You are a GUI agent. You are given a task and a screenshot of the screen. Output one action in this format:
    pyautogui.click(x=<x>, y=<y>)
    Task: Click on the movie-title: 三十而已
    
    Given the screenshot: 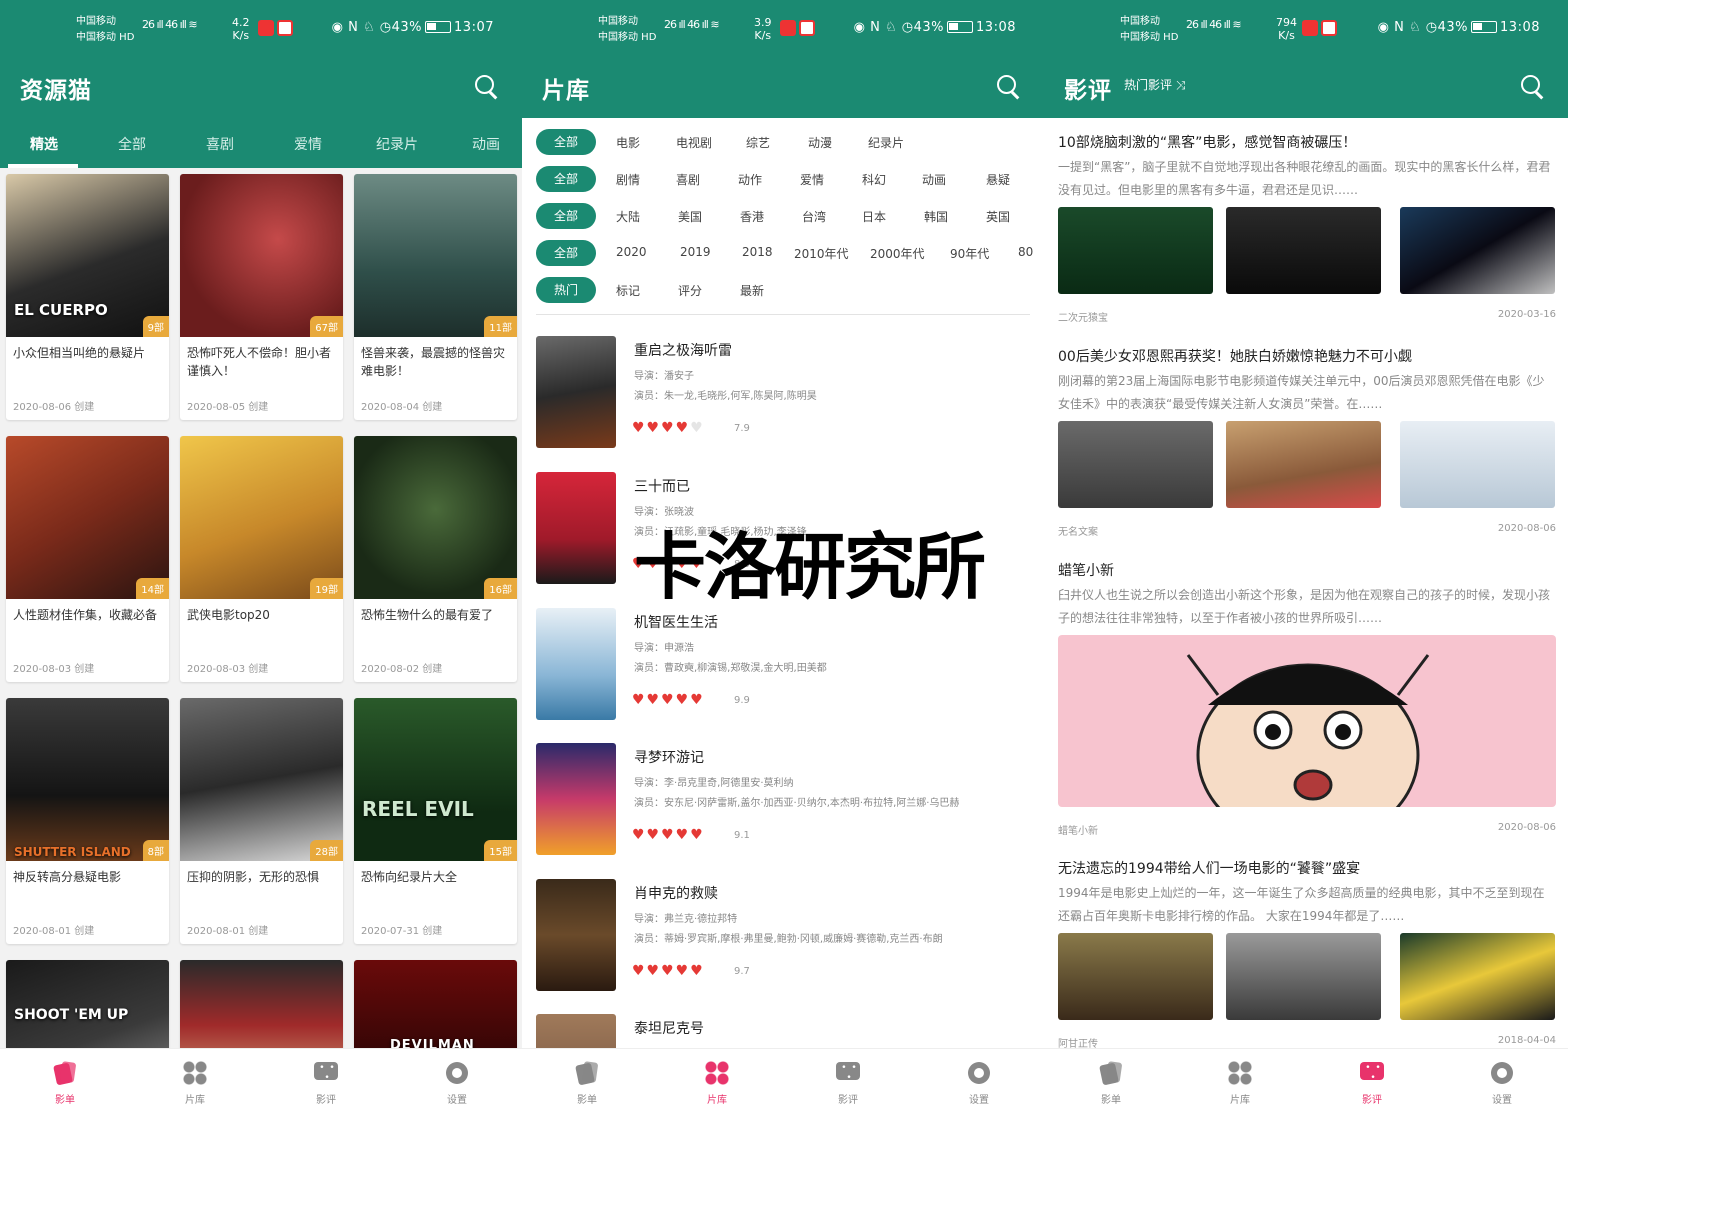 What is the action you would take?
    pyautogui.click(x=662, y=487)
    